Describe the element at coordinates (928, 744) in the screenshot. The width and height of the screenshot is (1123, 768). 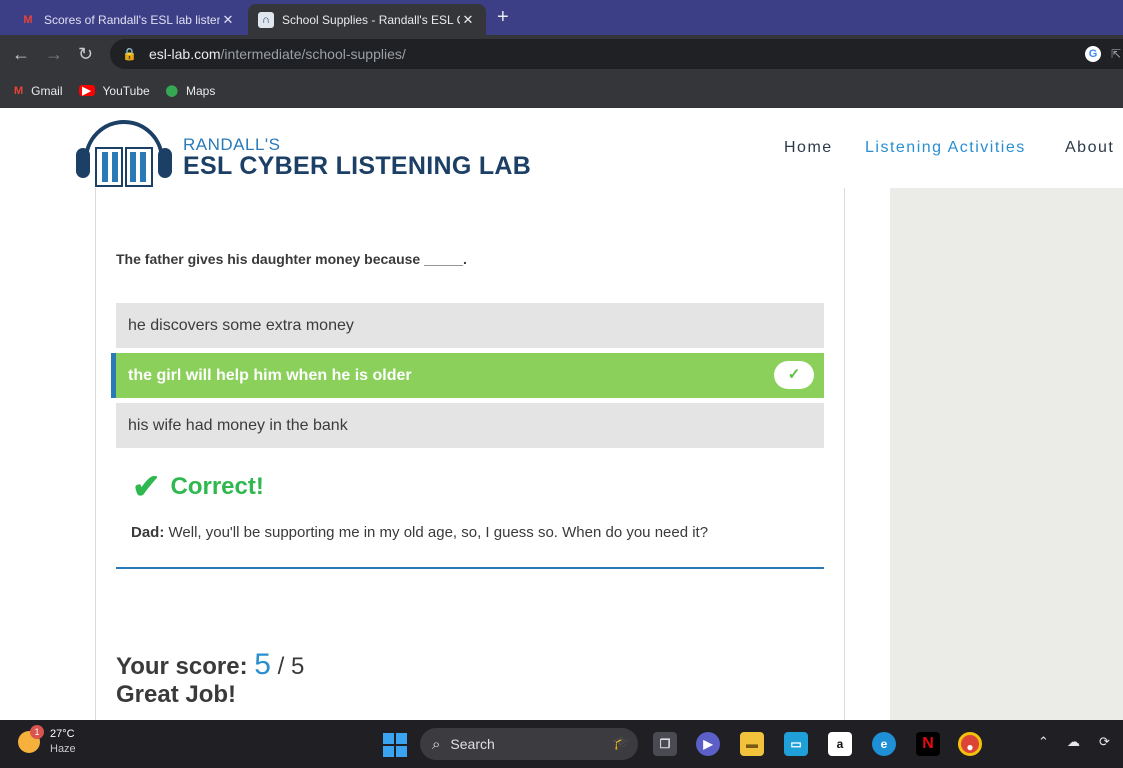
I see `netflix-icon: N` at that location.